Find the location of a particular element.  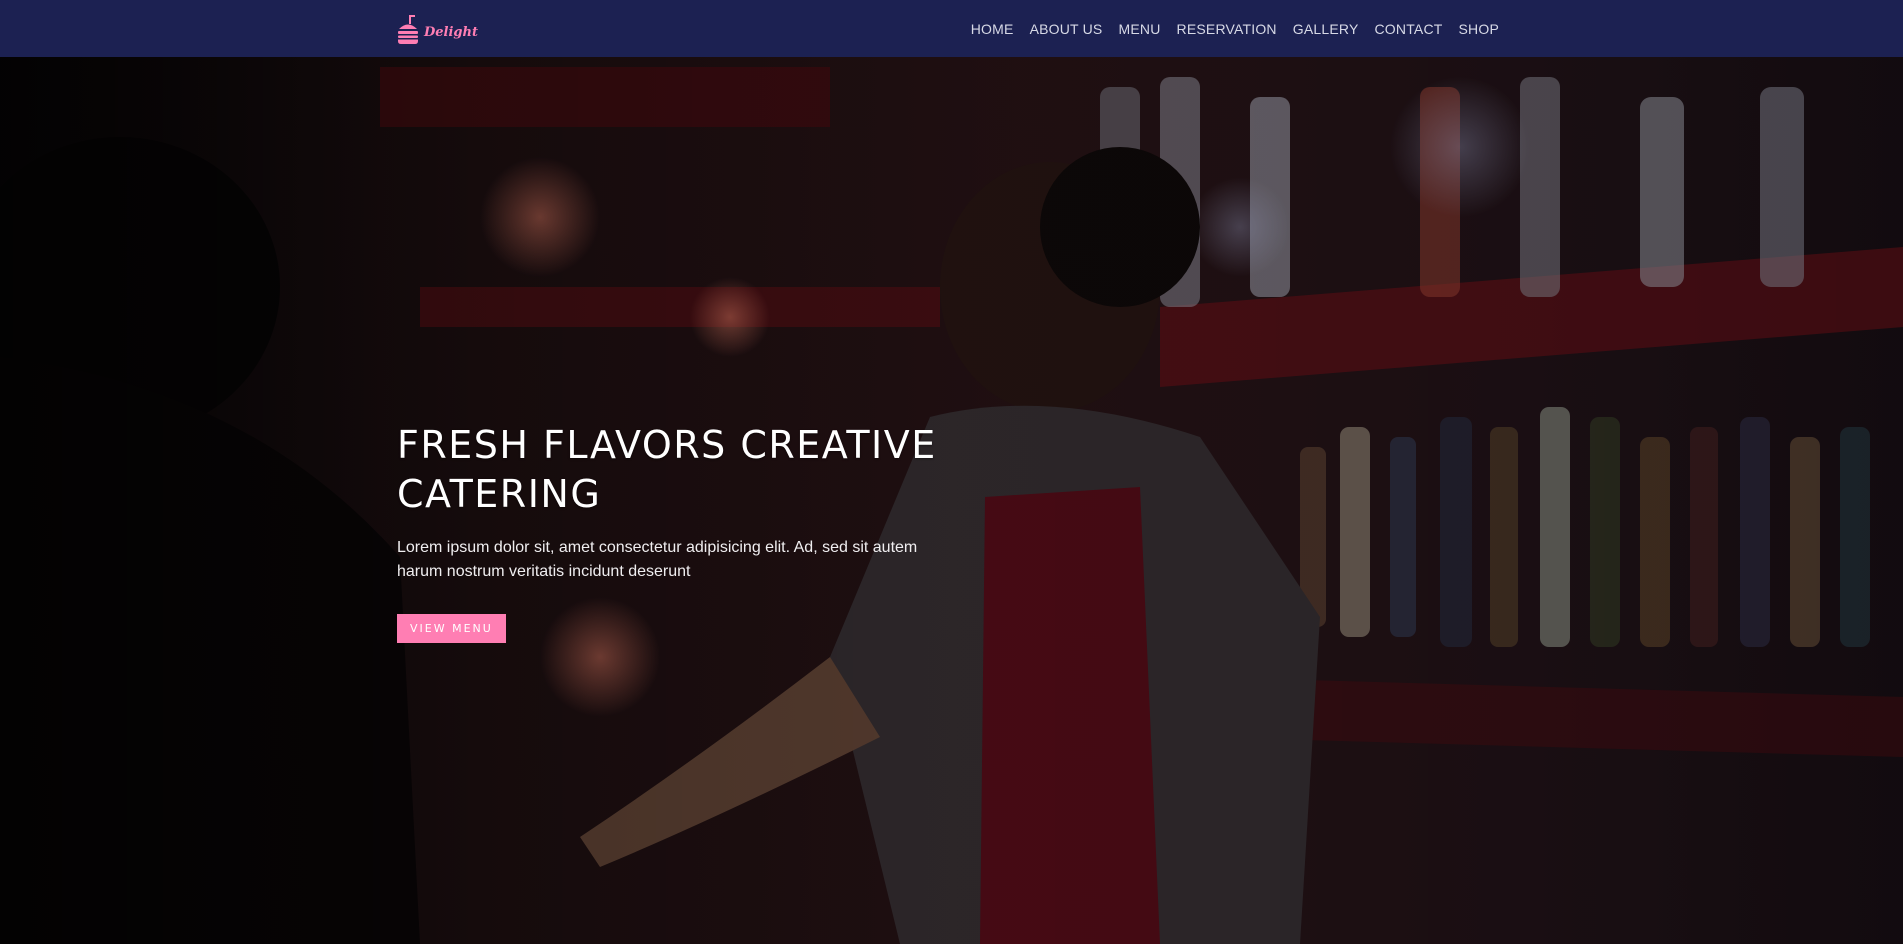

burger-icon is located at coordinates (408, 29).